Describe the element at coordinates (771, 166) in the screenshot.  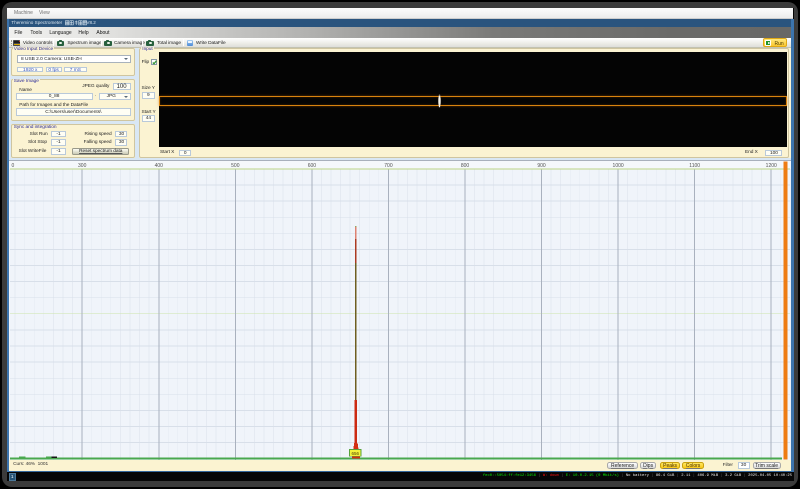
I see `svg-text: 1200` at that location.